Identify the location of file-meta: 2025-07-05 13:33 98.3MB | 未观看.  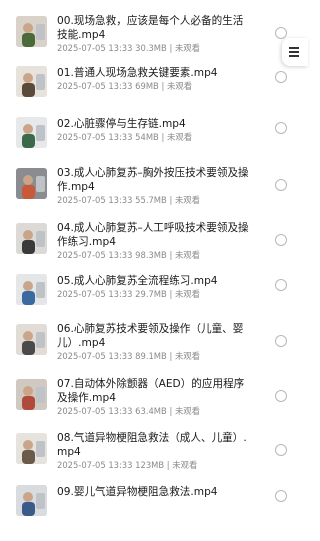
(129, 255).